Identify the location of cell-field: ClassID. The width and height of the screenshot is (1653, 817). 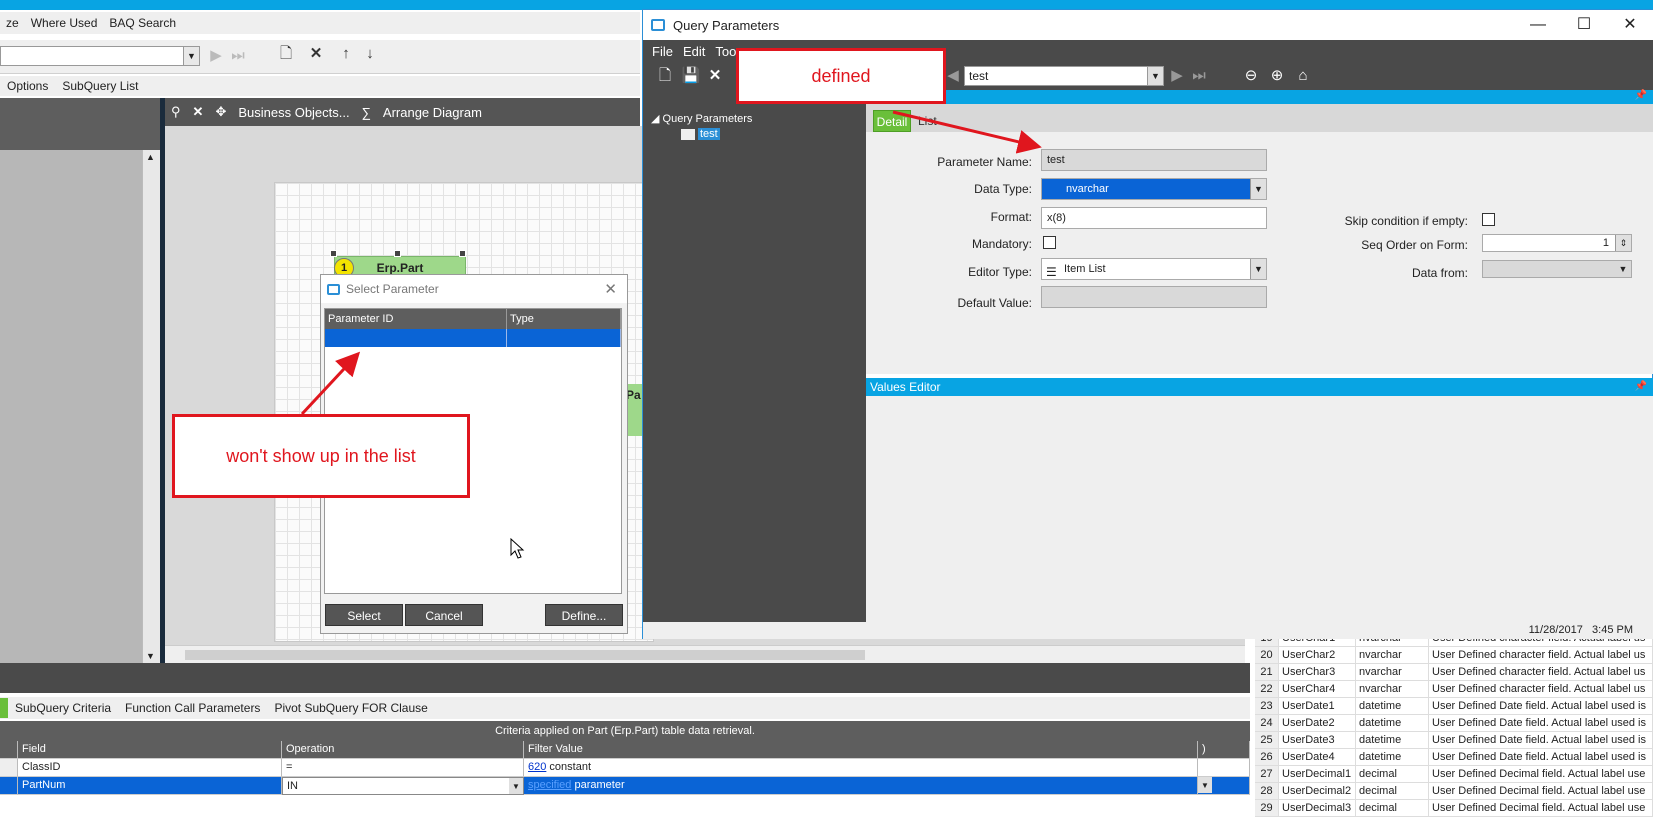
(150, 768).